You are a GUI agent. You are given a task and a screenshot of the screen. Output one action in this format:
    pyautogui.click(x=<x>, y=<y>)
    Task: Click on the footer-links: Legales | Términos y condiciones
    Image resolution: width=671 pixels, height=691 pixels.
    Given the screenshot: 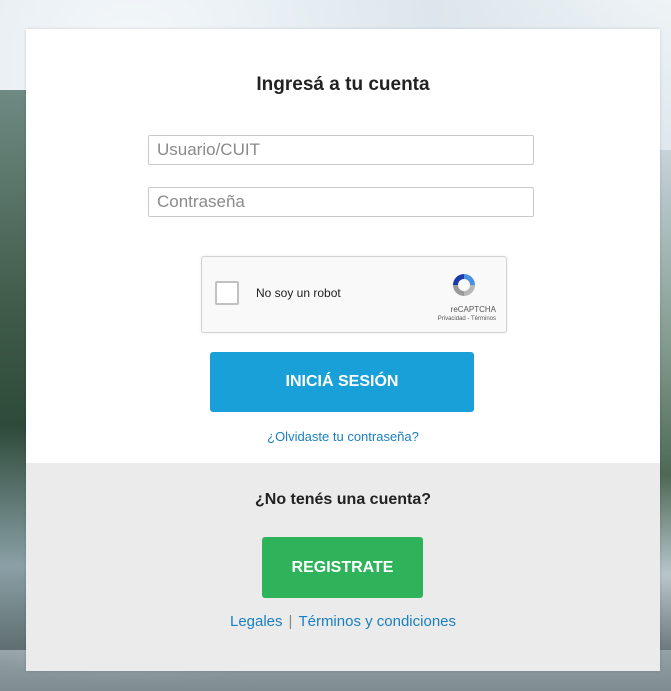 What is the action you would take?
    pyautogui.click(x=343, y=621)
    